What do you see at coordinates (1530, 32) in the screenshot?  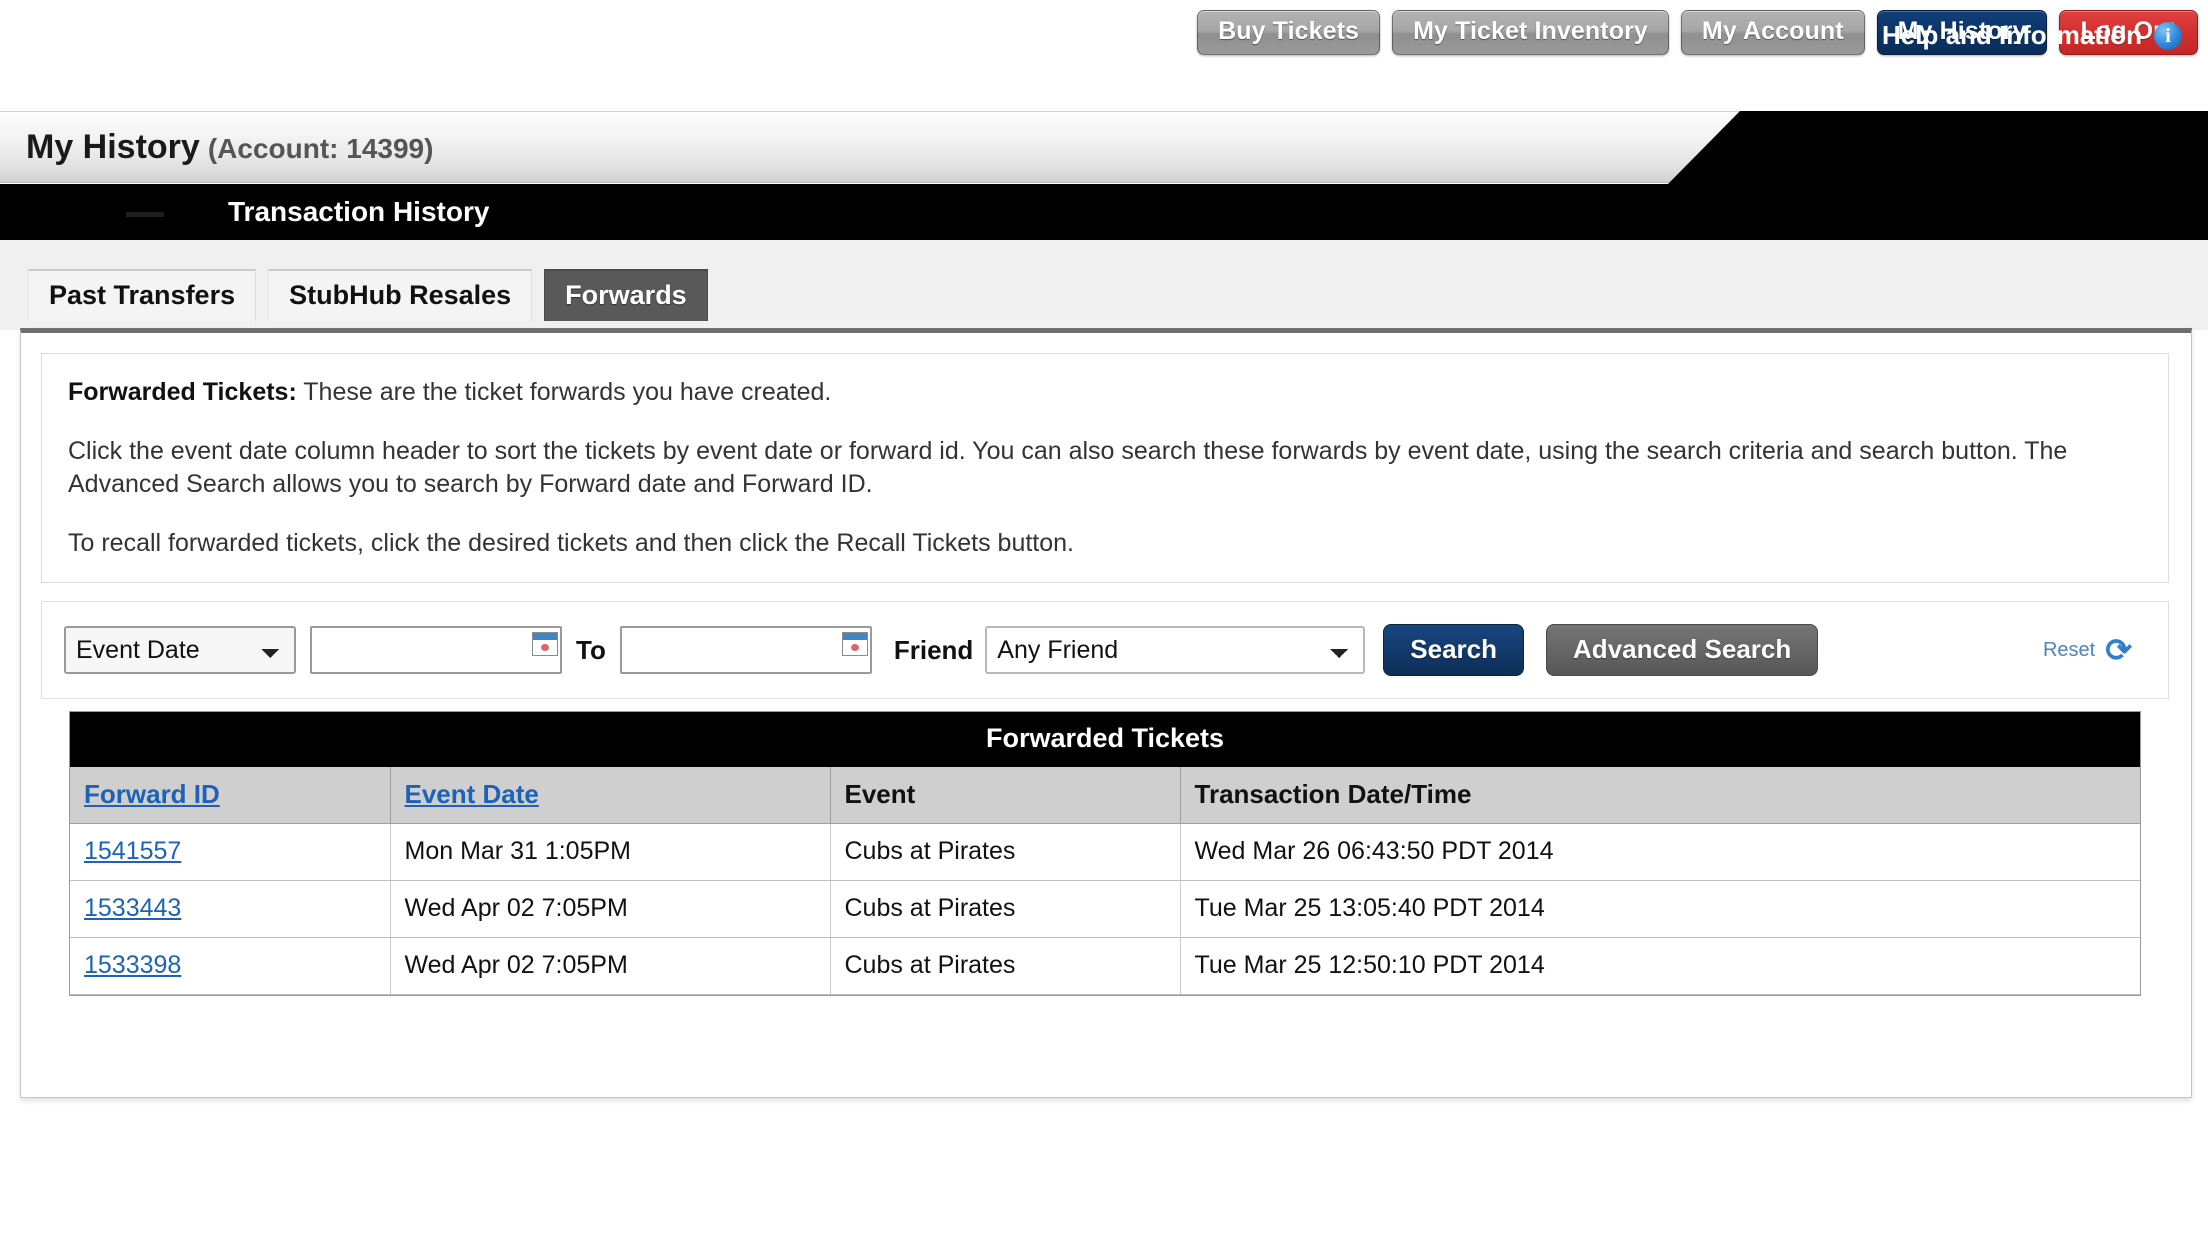 I see `nav-button-my-ticket-inventory: My Ticket Inventory` at bounding box center [1530, 32].